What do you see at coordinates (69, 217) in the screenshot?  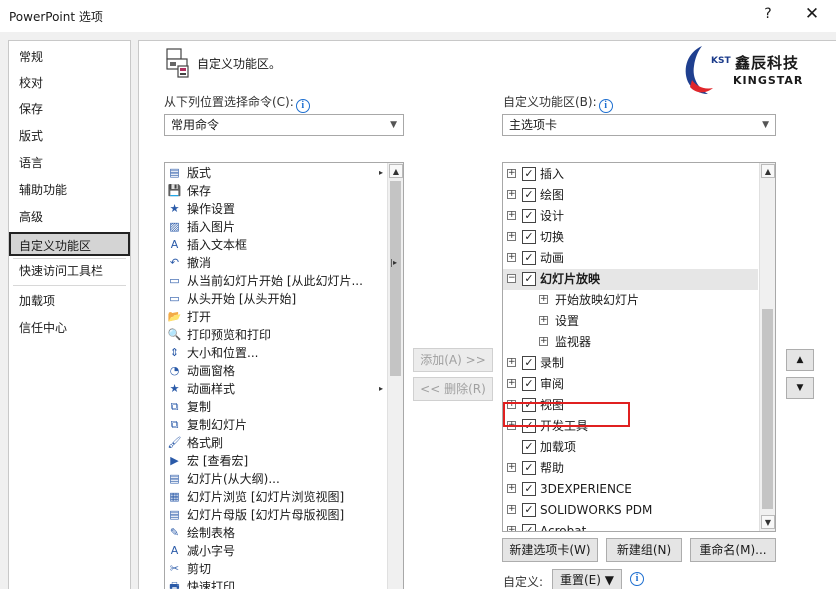 I see `nav-item: 高级` at bounding box center [69, 217].